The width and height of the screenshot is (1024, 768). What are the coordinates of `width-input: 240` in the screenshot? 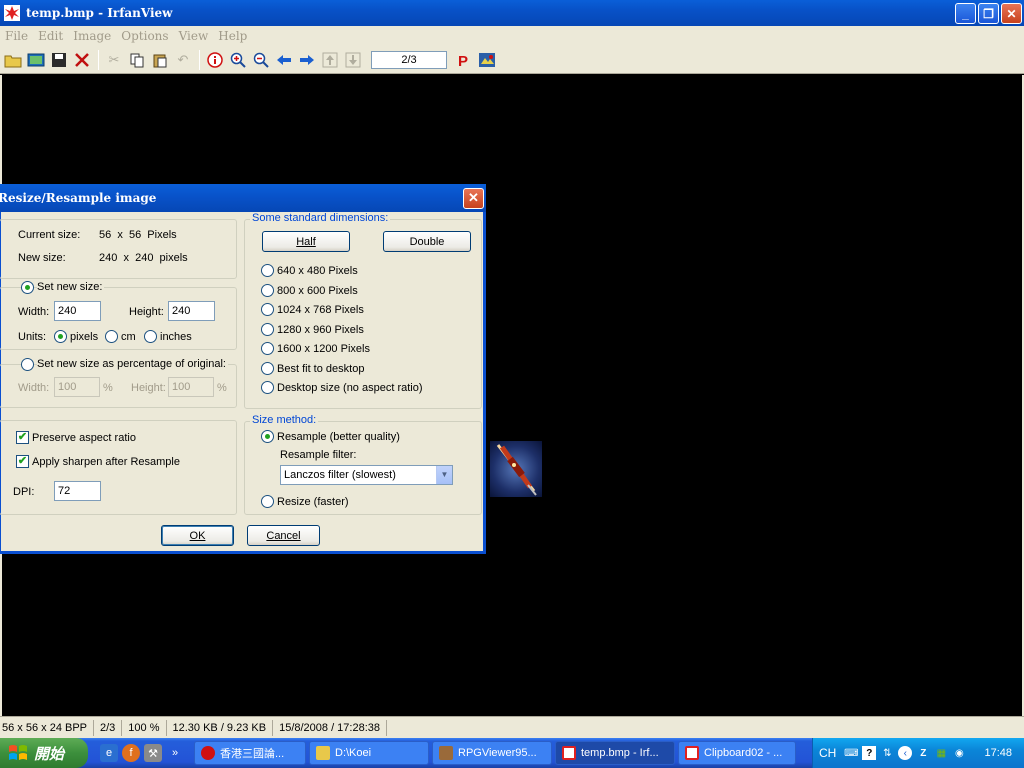 It's located at (77, 311).